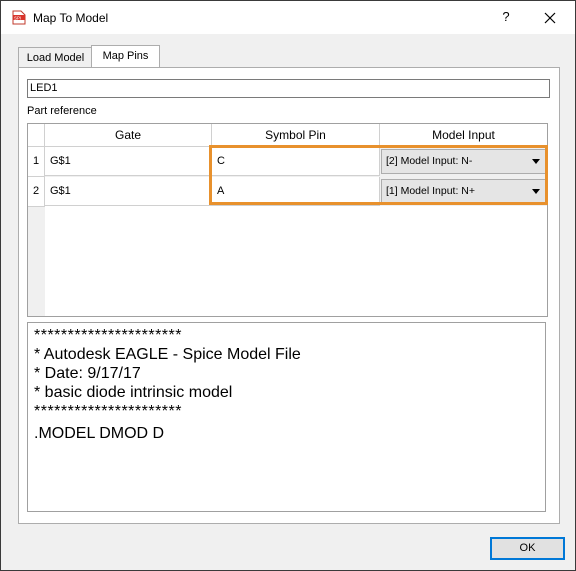 The height and width of the screenshot is (571, 576). Describe the element at coordinates (527, 548) in the screenshot. I see `ok-button: OK` at that location.